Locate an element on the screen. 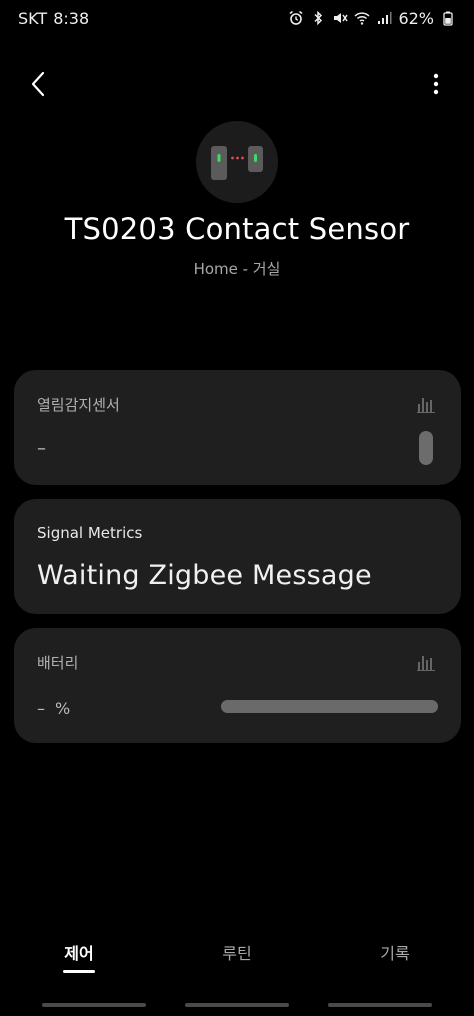 Image resolution: width=474 pixels, height=1016 pixels. tab-control: 제어 is located at coordinates (79, 963).